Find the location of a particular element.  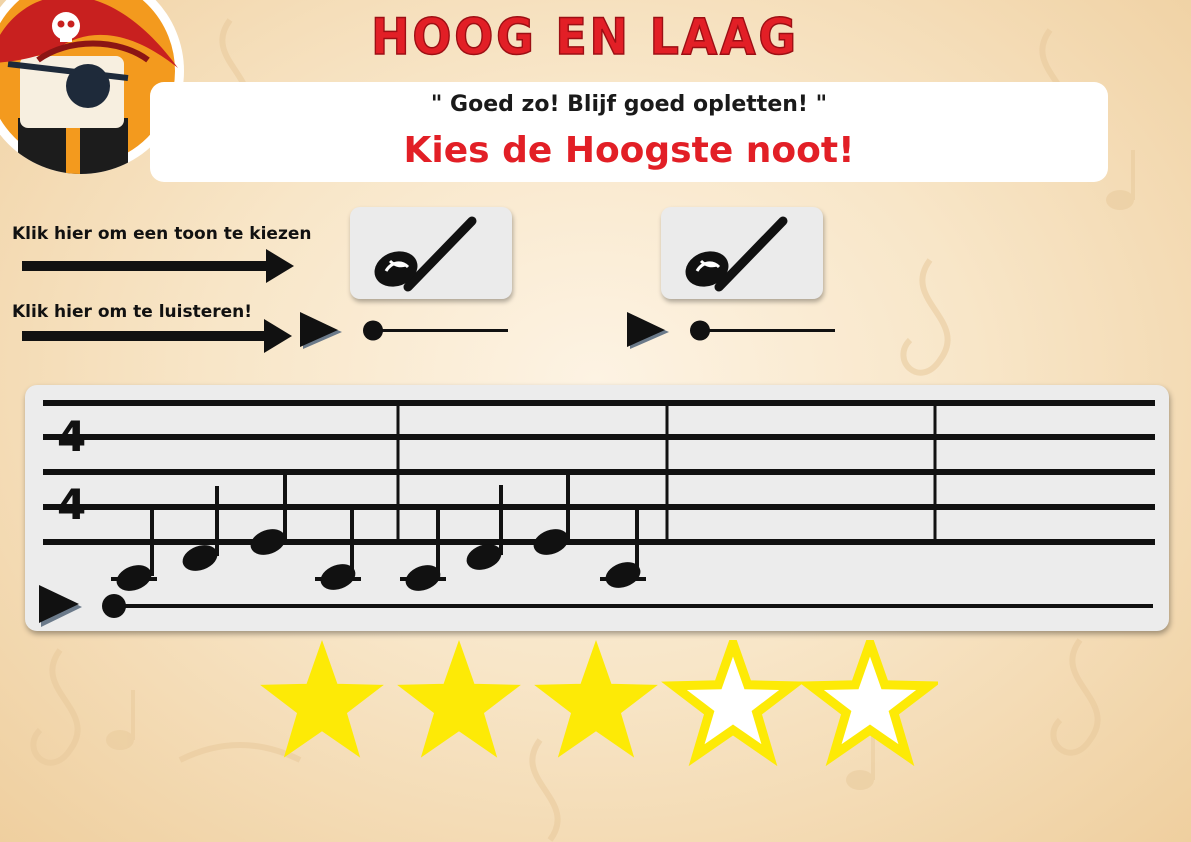

play-tone-2-button is located at coordinates (649, 332).